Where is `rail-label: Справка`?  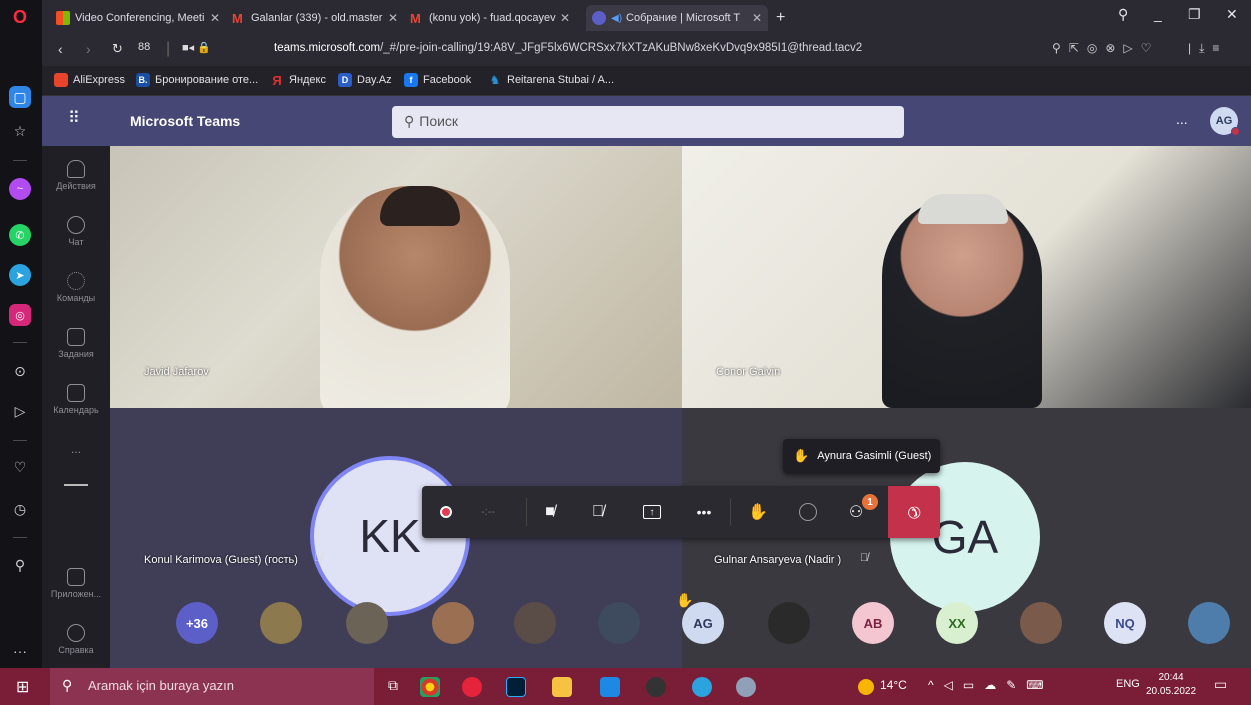
rail-label: Справка is located at coordinates (76, 650).